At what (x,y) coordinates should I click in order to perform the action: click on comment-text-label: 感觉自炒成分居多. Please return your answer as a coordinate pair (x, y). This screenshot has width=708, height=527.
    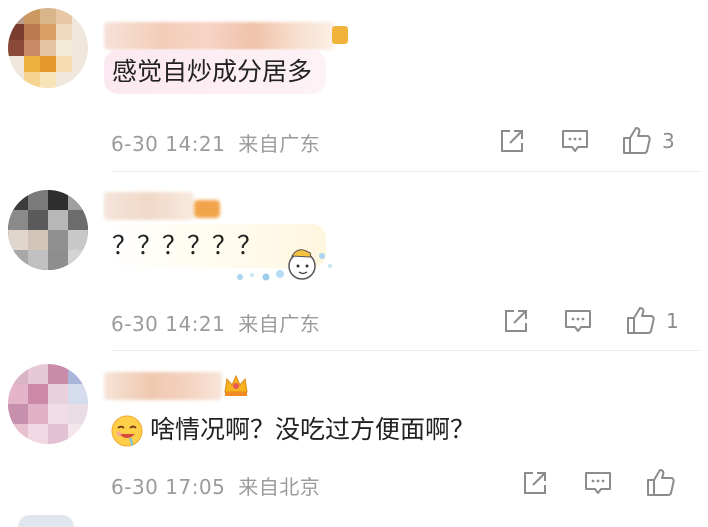
    Looking at the image, I should click on (212, 71).